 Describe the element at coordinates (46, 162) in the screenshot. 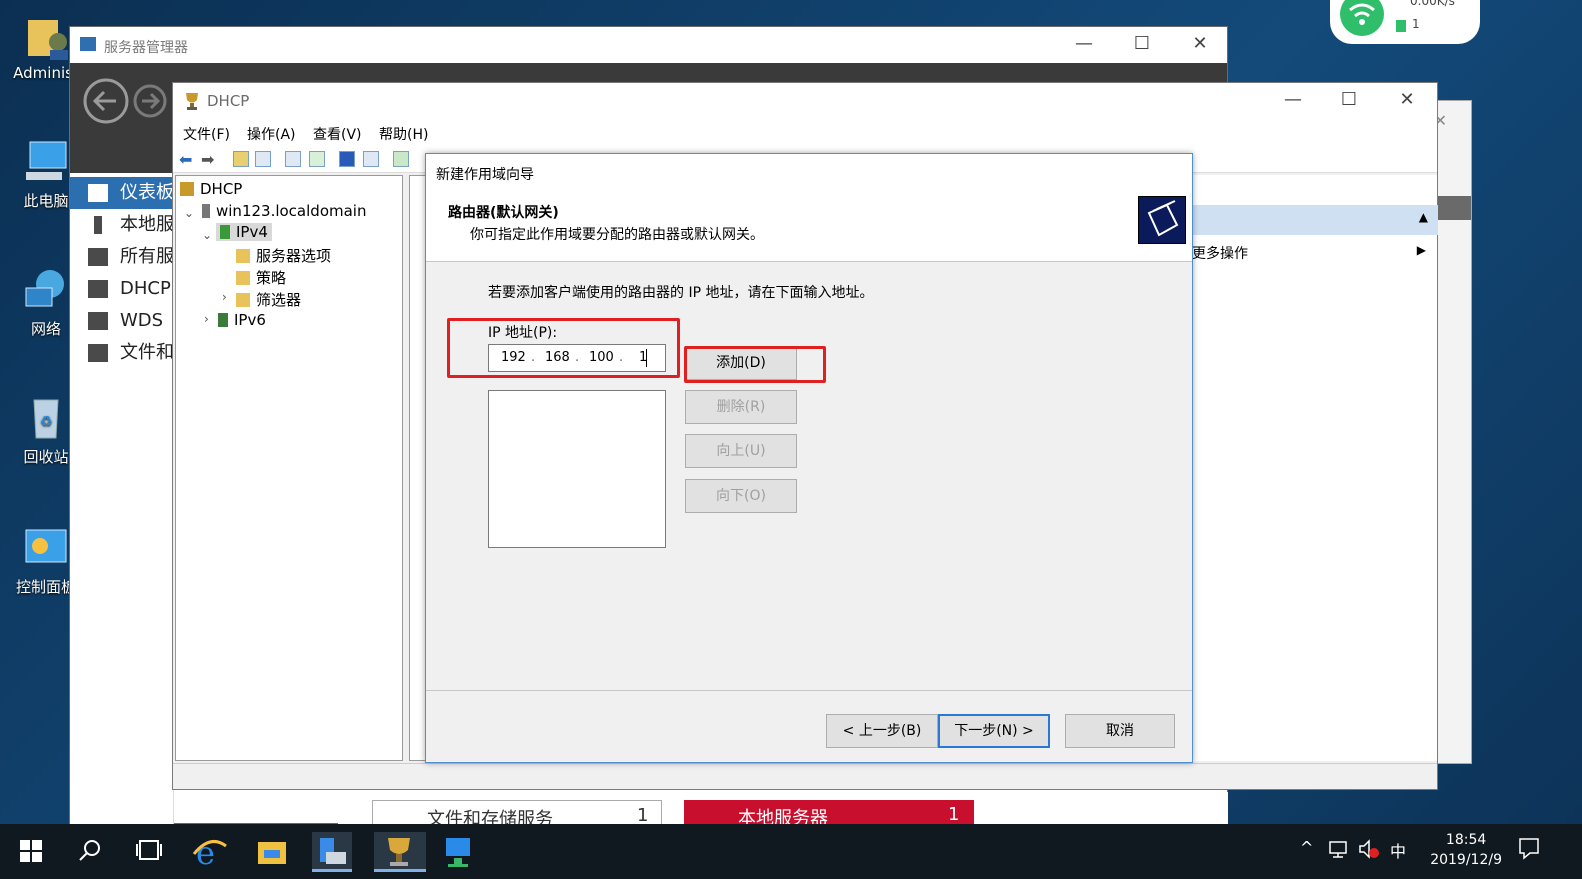

I see `computer-icon` at that location.